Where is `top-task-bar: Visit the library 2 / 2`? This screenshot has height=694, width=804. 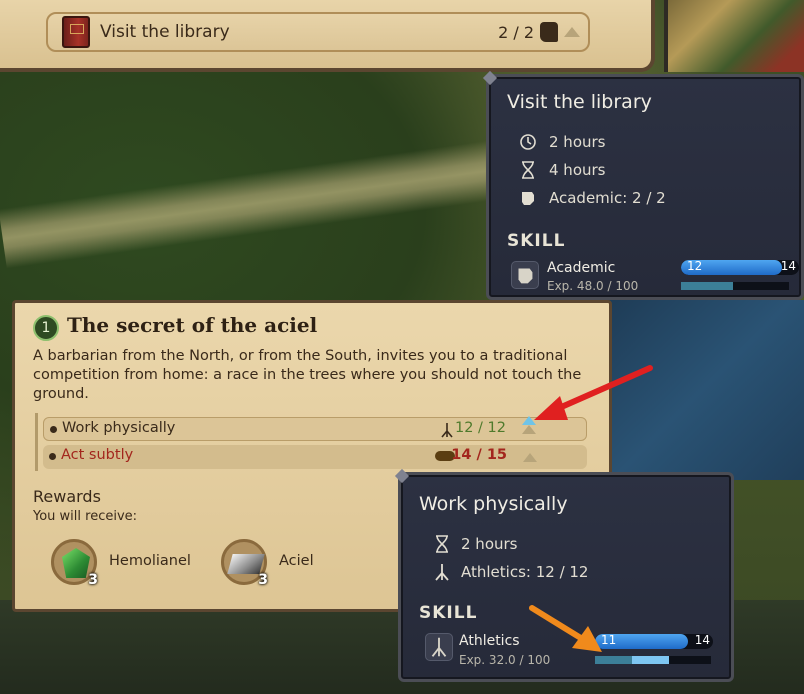
top-task-bar: Visit the library 2 / 2 is located at coordinates (327, 36).